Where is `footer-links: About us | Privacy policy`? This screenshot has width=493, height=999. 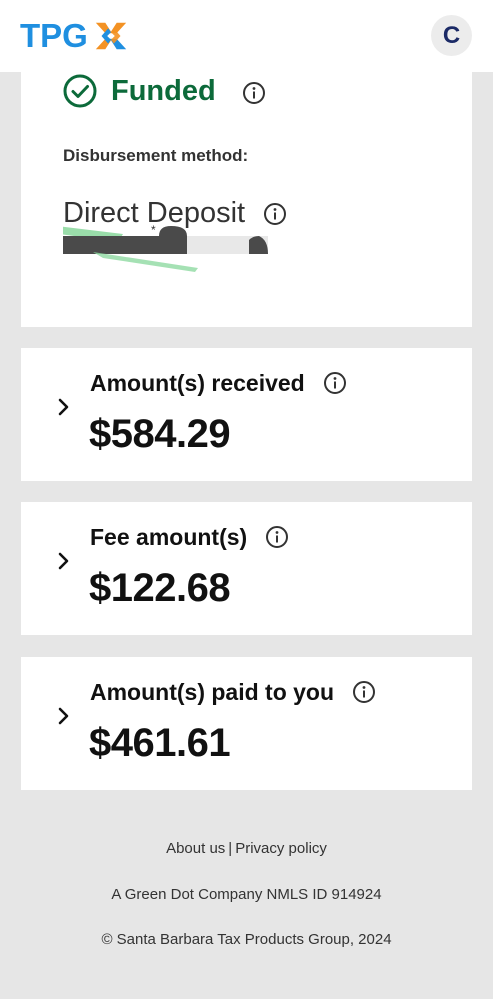
footer-links: About us | Privacy policy is located at coordinates (246, 848).